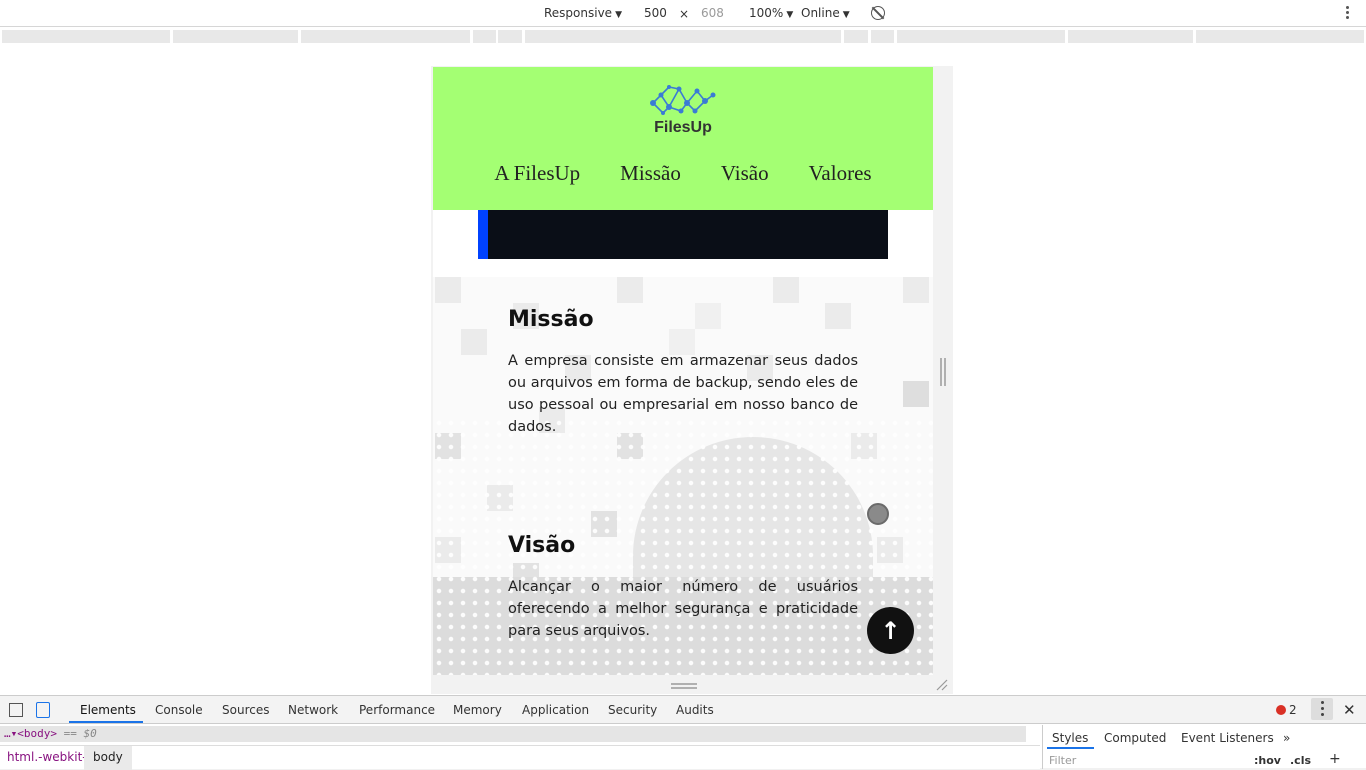 The height and width of the screenshot is (770, 1366). Describe the element at coordinates (1227, 738) in the screenshot. I see `tab-event-listeners: Event Listeners` at that location.